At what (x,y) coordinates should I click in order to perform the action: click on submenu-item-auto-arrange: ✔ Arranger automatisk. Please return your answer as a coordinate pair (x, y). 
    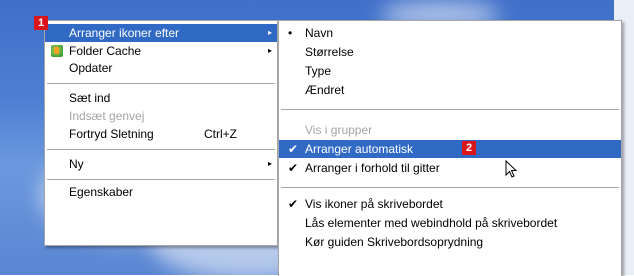
    Looking at the image, I should click on (450, 149).